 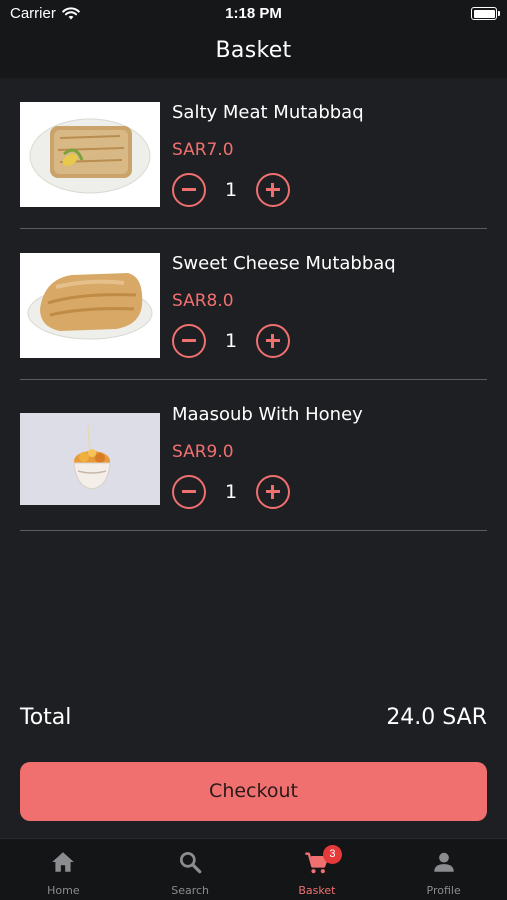 What do you see at coordinates (90, 154) in the screenshot?
I see `meat-mutabbaq-image` at bounding box center [90, 154].